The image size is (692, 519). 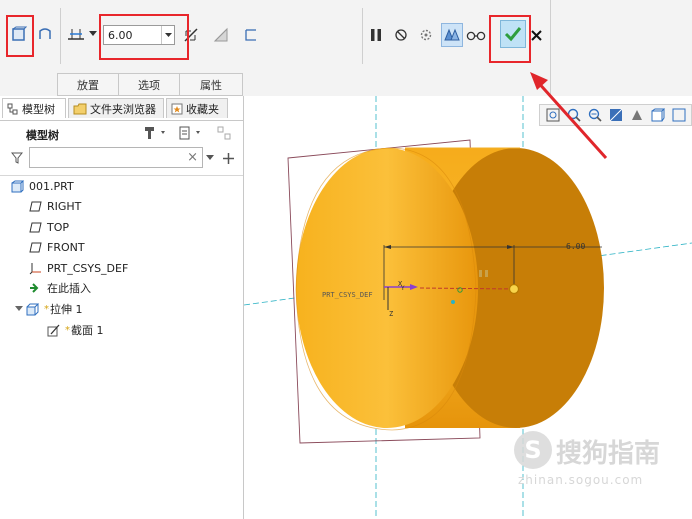 I want to click on highlight-depth-field, so click(x=144, y=37).